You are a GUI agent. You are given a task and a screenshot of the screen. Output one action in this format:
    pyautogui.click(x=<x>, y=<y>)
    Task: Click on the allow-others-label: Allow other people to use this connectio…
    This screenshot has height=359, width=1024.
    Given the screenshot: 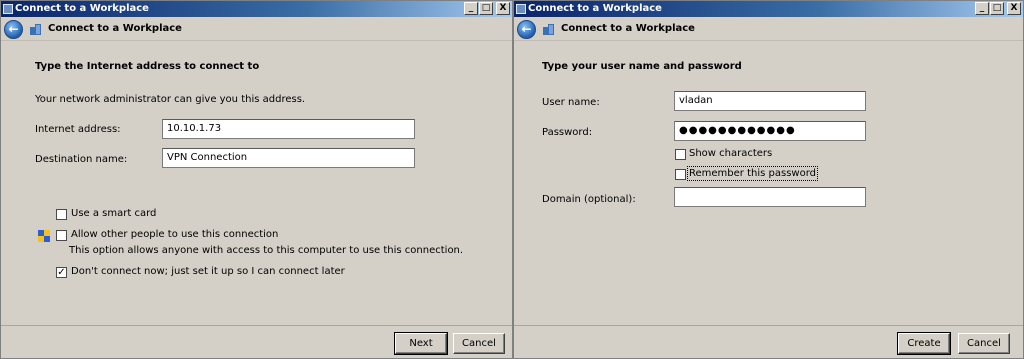 What is the action you would take?
    pyautogui.click(x=174, y=234)
    